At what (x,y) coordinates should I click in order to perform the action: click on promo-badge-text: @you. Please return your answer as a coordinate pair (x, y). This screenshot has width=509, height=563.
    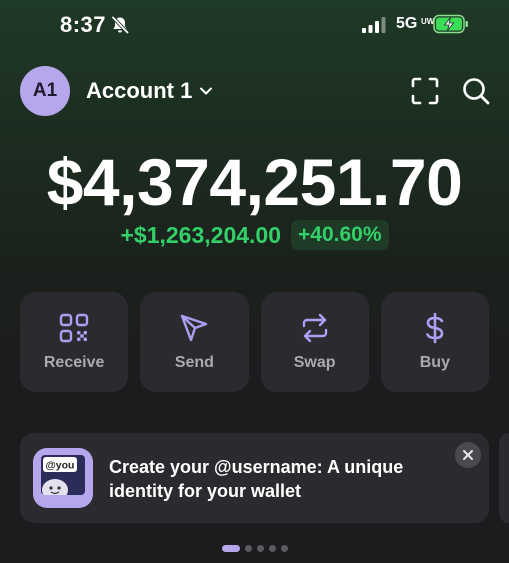
    Looking at the image, I should click on (60, 466).